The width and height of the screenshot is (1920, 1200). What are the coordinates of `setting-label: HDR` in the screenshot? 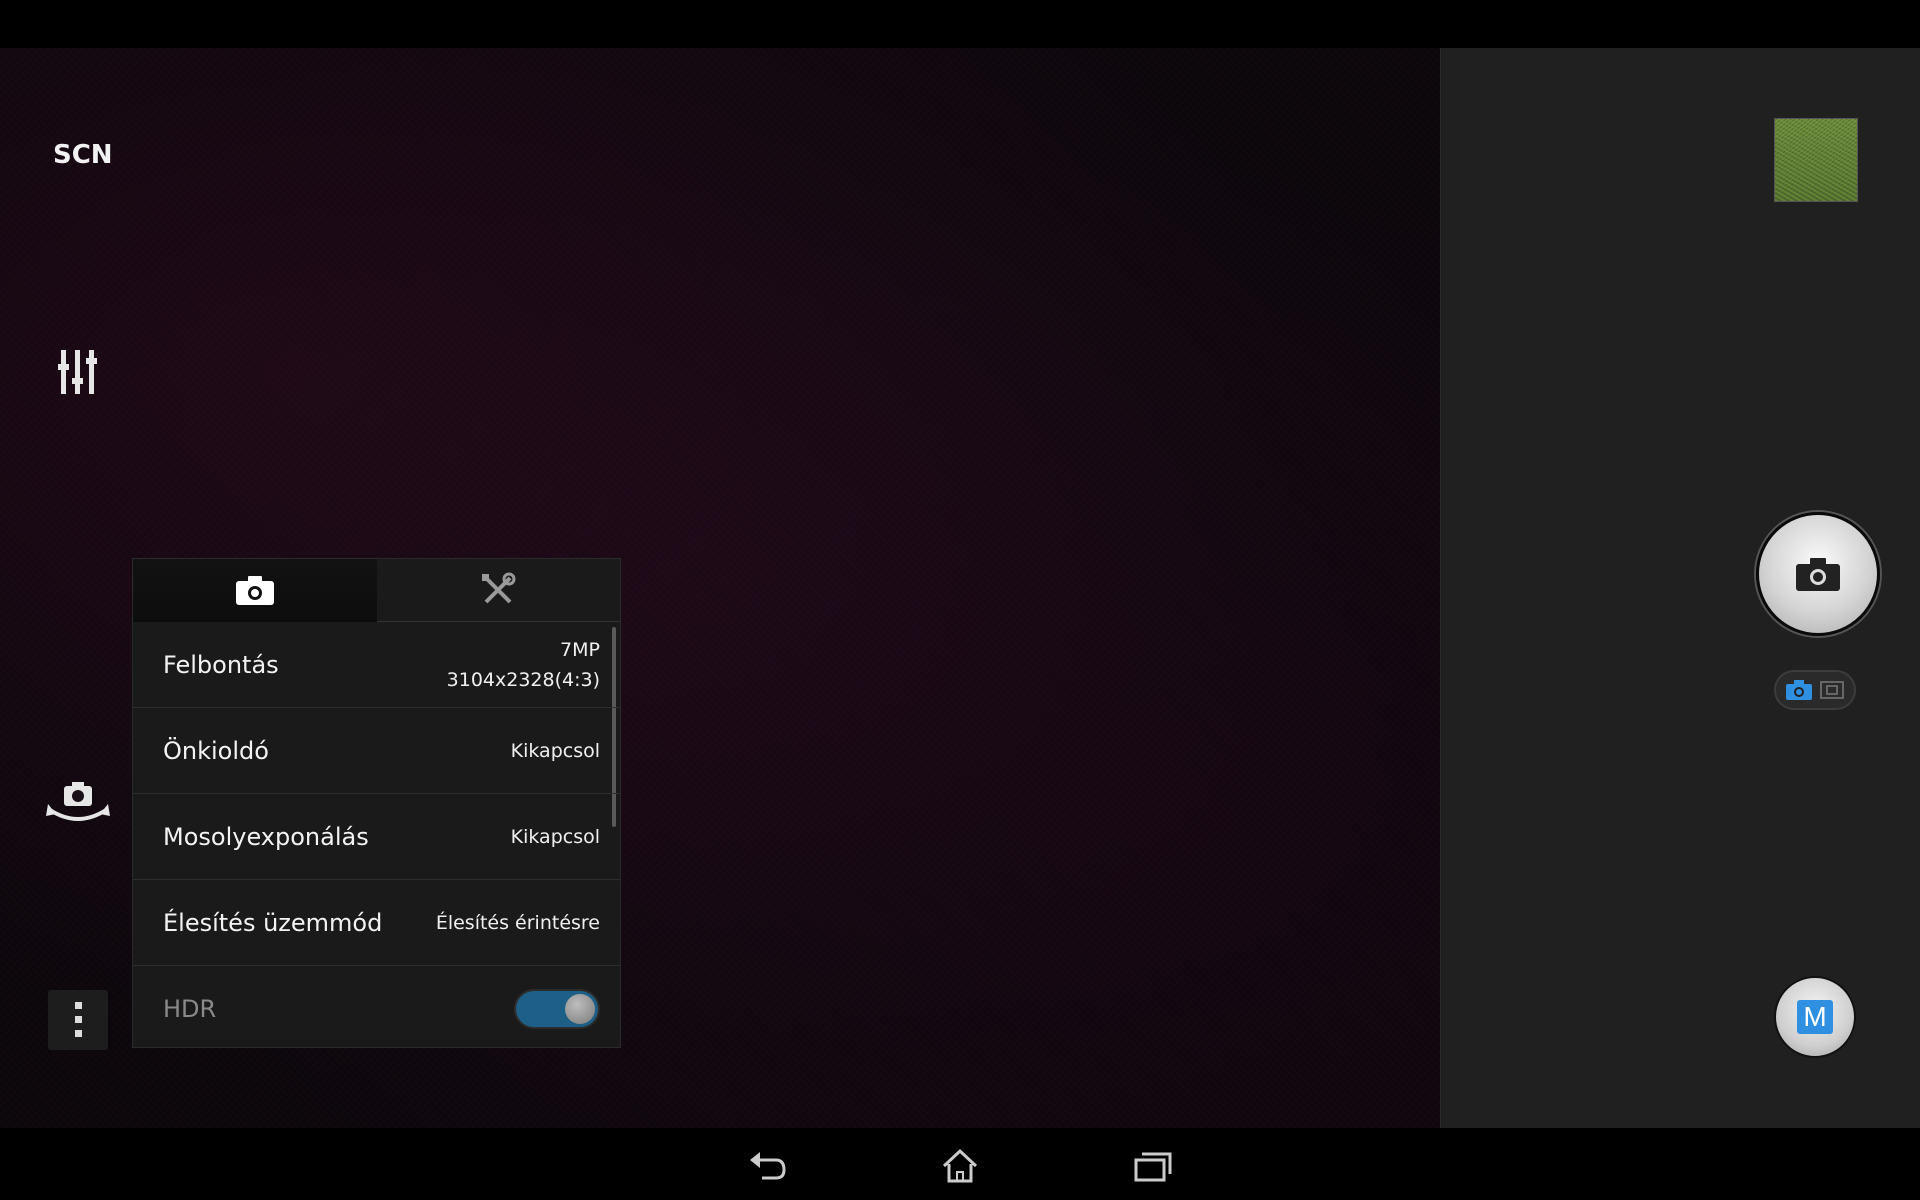 It's located at (190, 1009).